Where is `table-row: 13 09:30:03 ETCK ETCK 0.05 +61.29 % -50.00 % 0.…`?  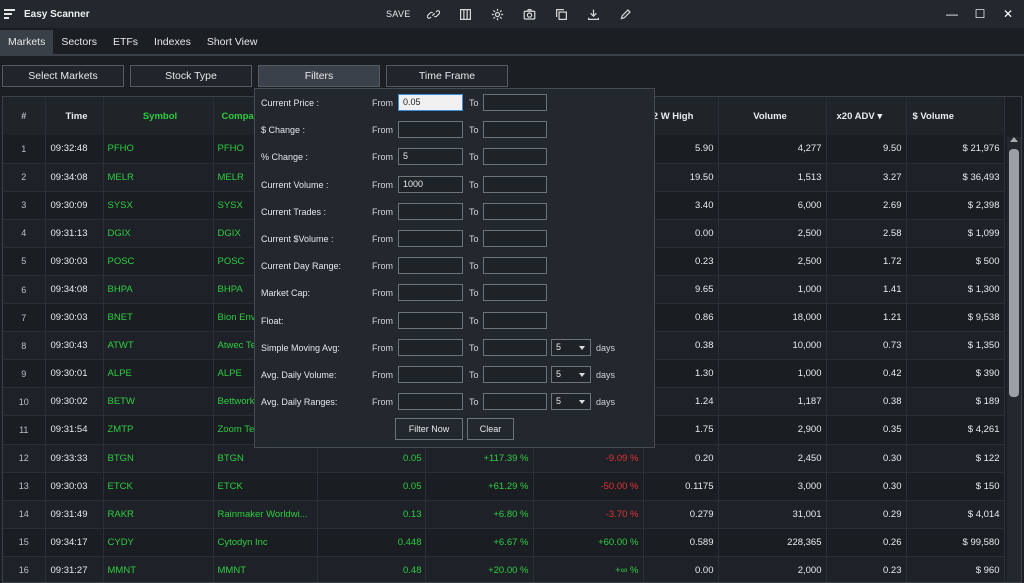 table-row: 13 09:30:03 ETCK ETCK 0.05 +61.29 % -50.00 % 0.… is located at coordinates (504, 486).